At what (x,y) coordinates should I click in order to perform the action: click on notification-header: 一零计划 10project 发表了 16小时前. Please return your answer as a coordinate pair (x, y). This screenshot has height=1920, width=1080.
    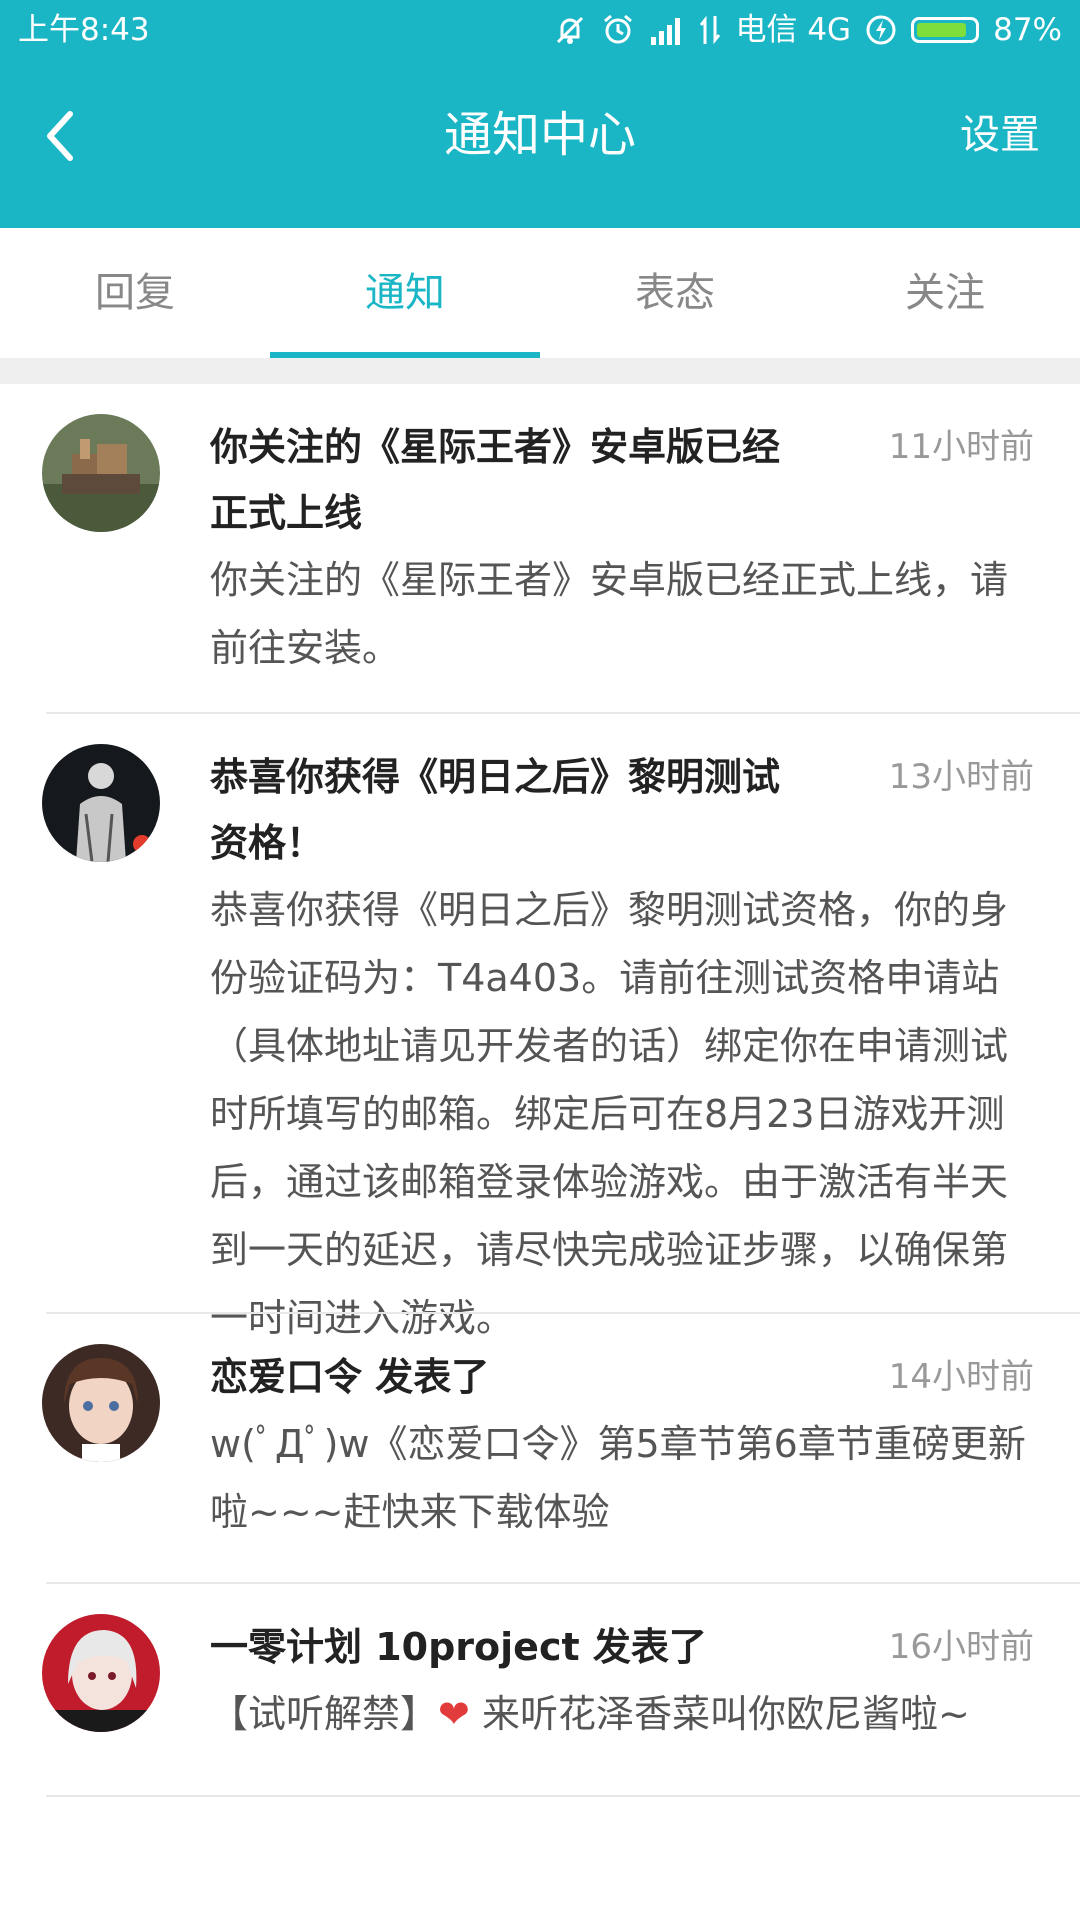
    Looking at the image, I should click on (622, 1647).